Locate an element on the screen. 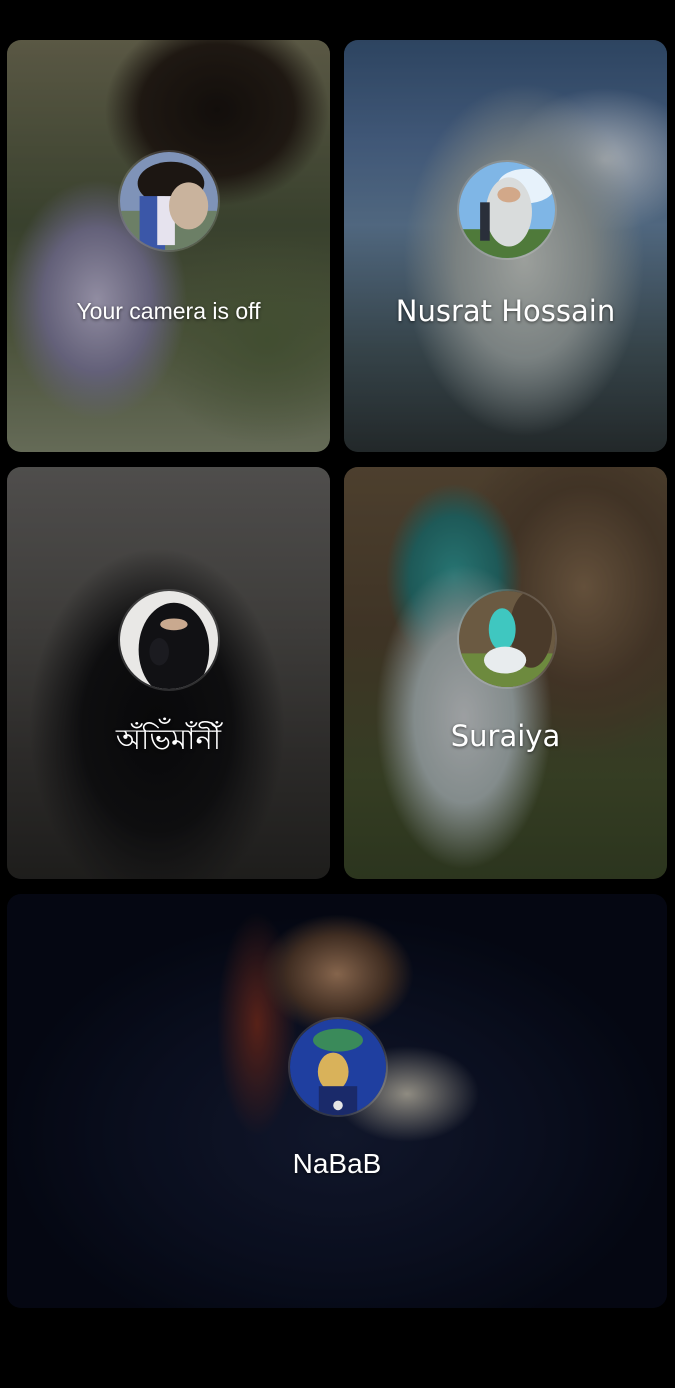  participant-name: অঁভিঁমাঁনীঁ is located at coordinates (168, 739).